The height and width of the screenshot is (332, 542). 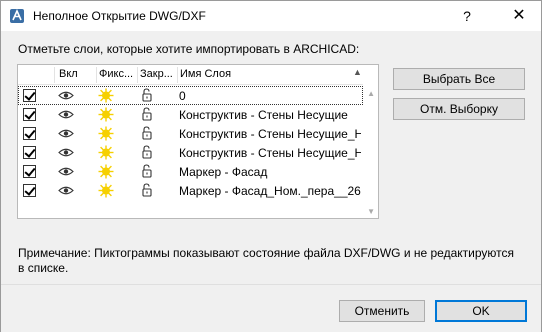 What do you see at coordinates (481, 311) in the screenshot?
I see `ok-button: OK` at bounding box center [481, 311].